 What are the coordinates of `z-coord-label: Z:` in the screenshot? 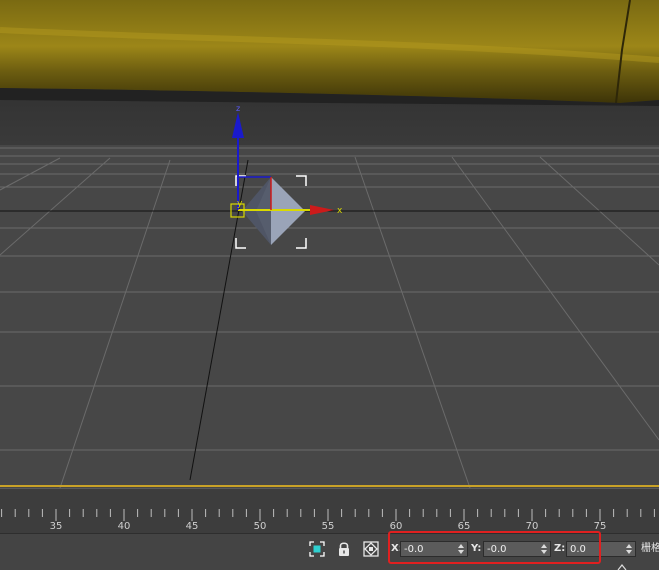 It's located at (560, 548).